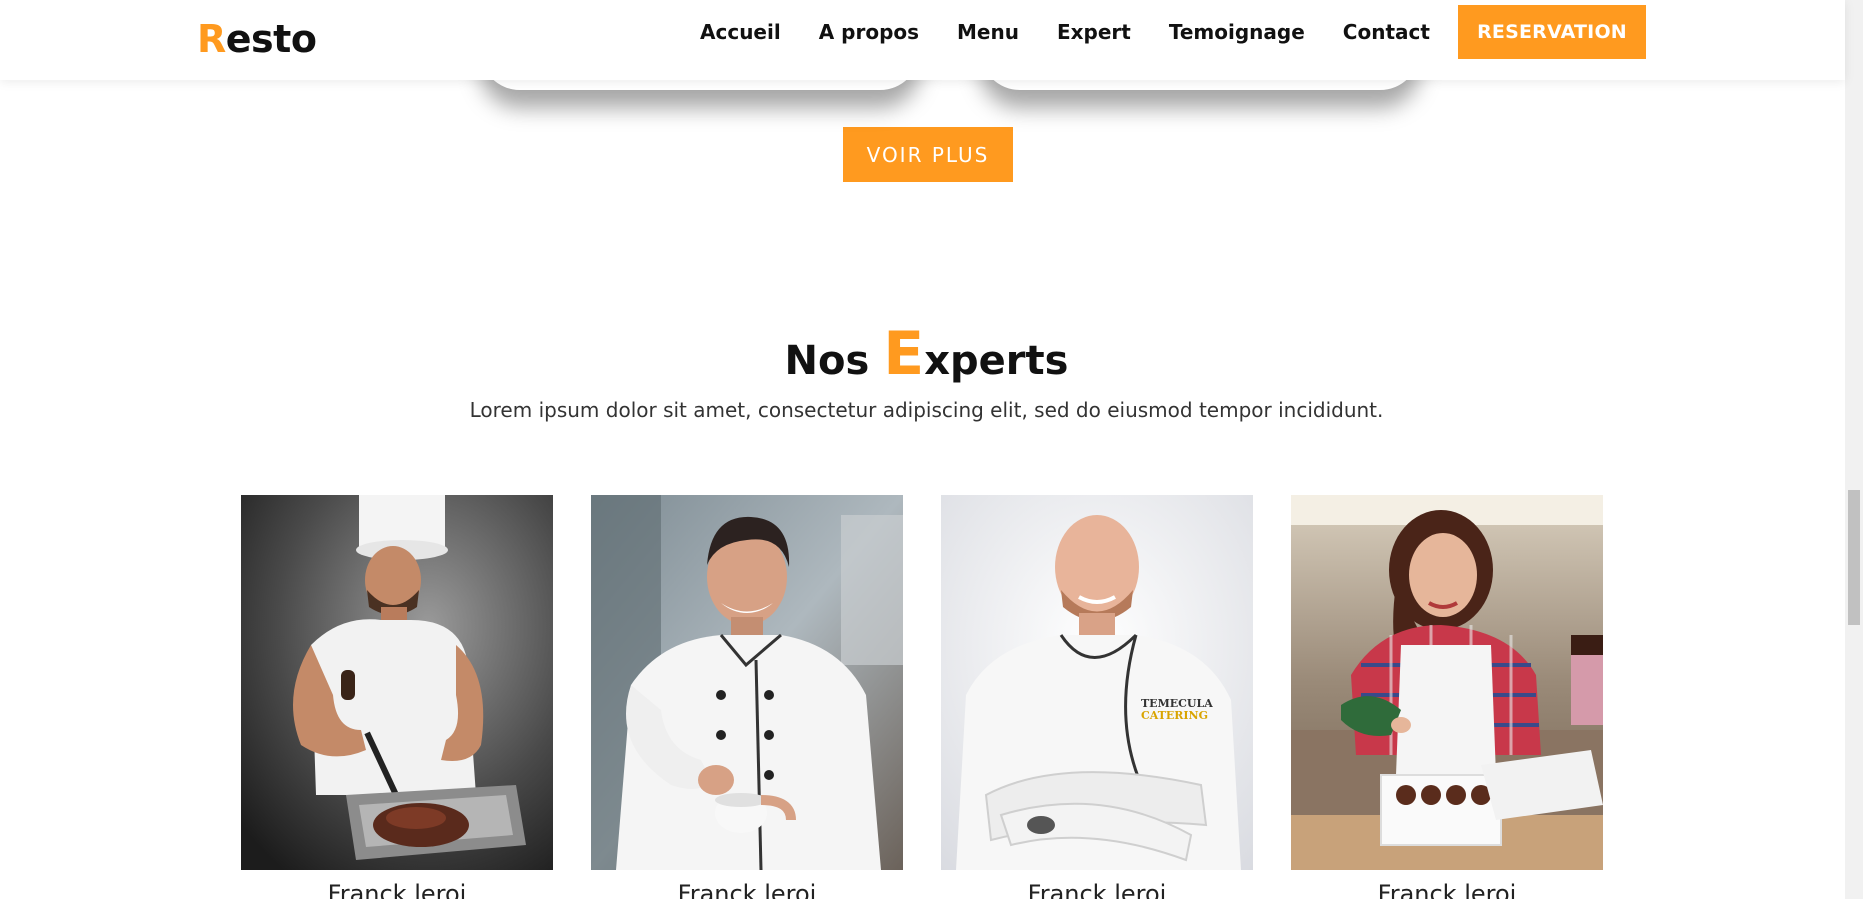 This screenshot has height=899, width=1863. I want to click on section-title-accent: E, so click(904, 354).